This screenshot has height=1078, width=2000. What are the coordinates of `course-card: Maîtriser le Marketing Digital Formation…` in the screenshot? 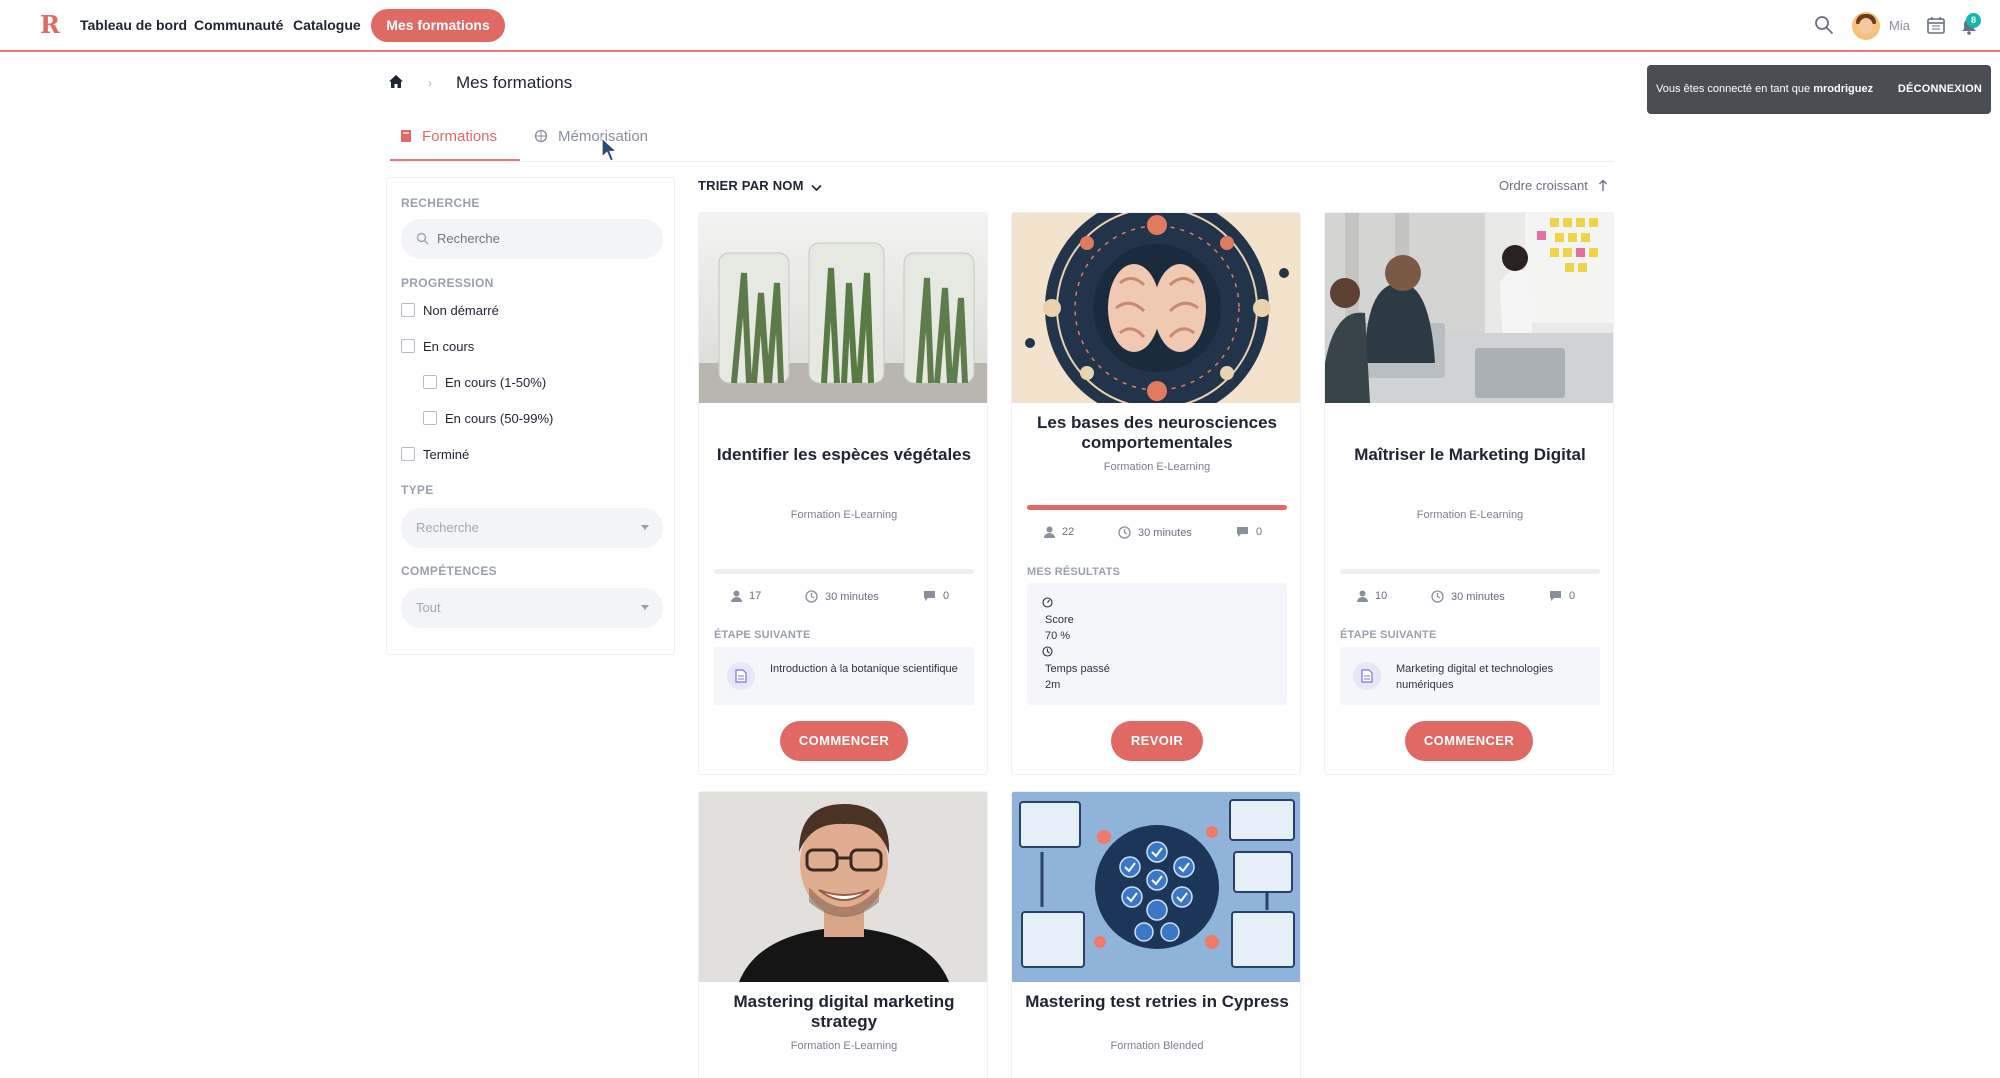 It's located at (1469, 493).